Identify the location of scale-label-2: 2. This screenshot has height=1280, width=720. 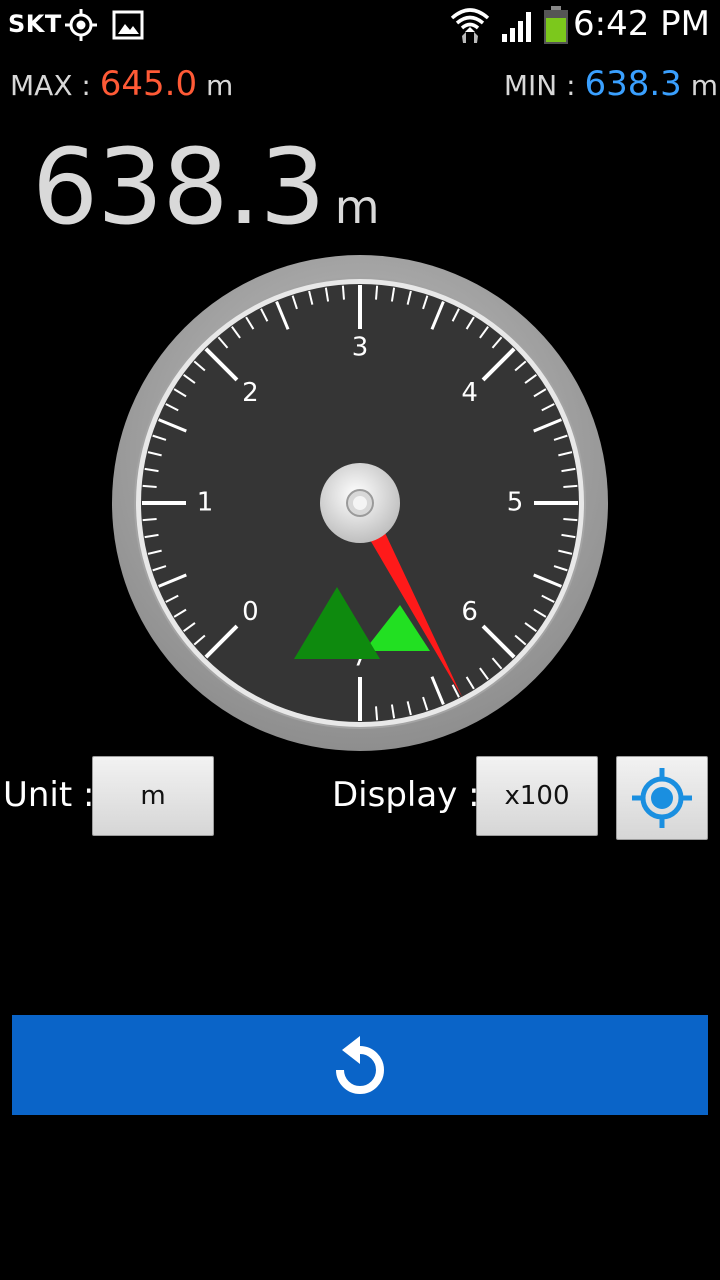
(250, 393).